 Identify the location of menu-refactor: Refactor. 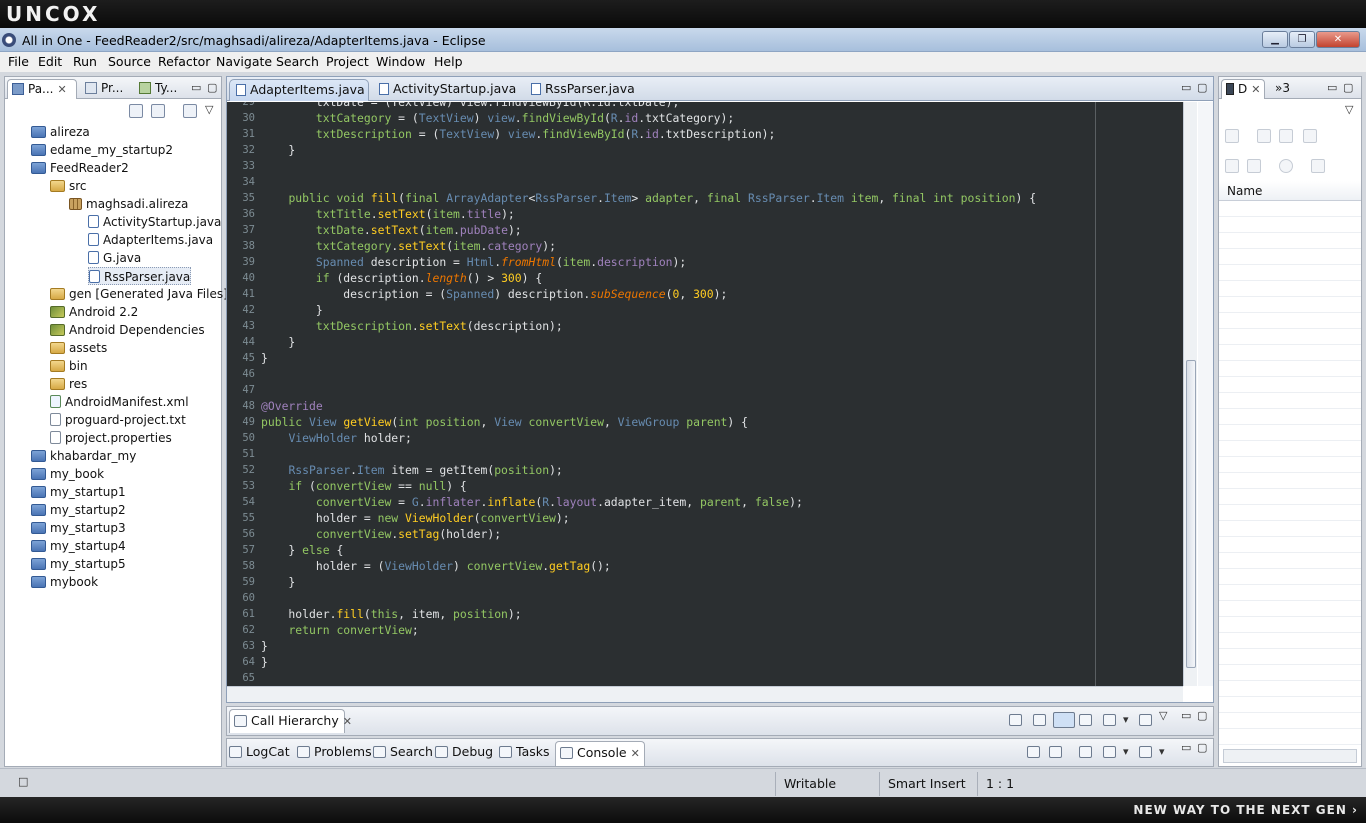
(184, 61).